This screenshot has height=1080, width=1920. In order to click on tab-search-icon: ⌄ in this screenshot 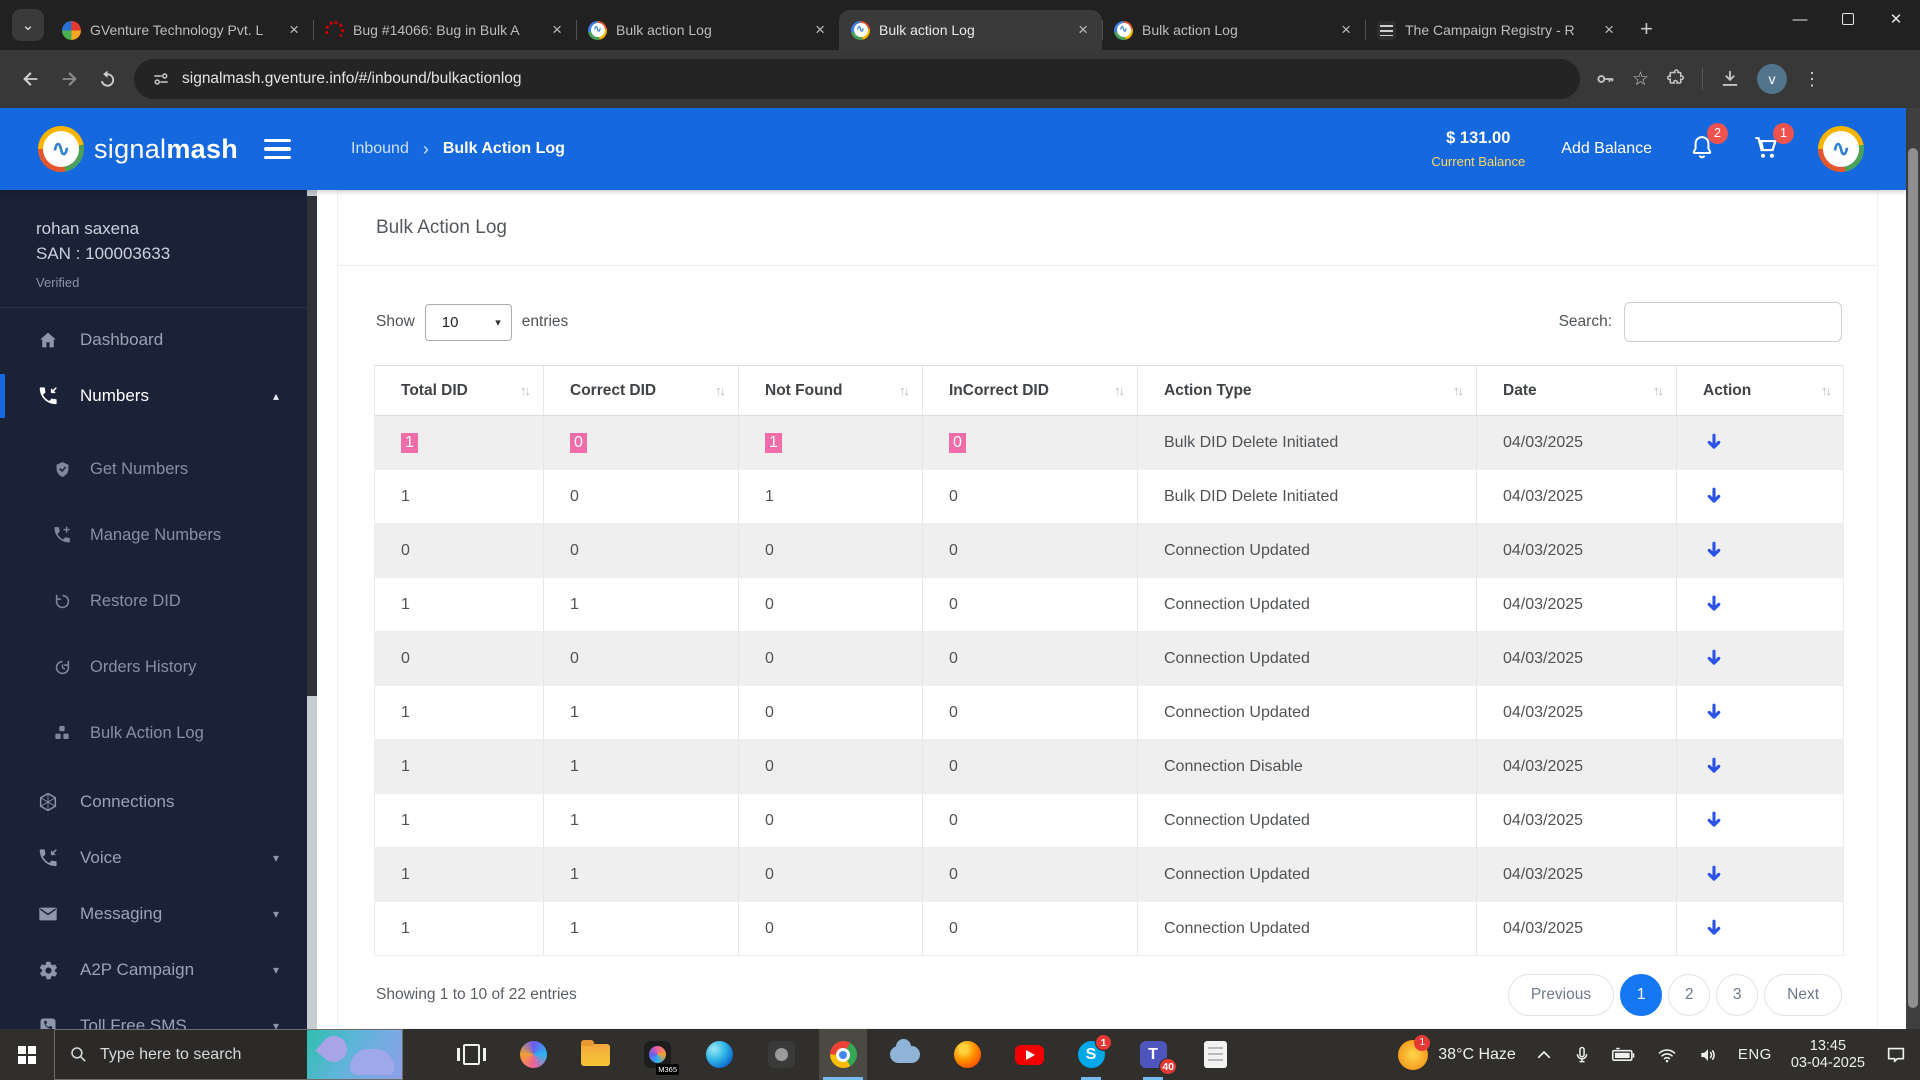, I will do `click(28, 25)`.